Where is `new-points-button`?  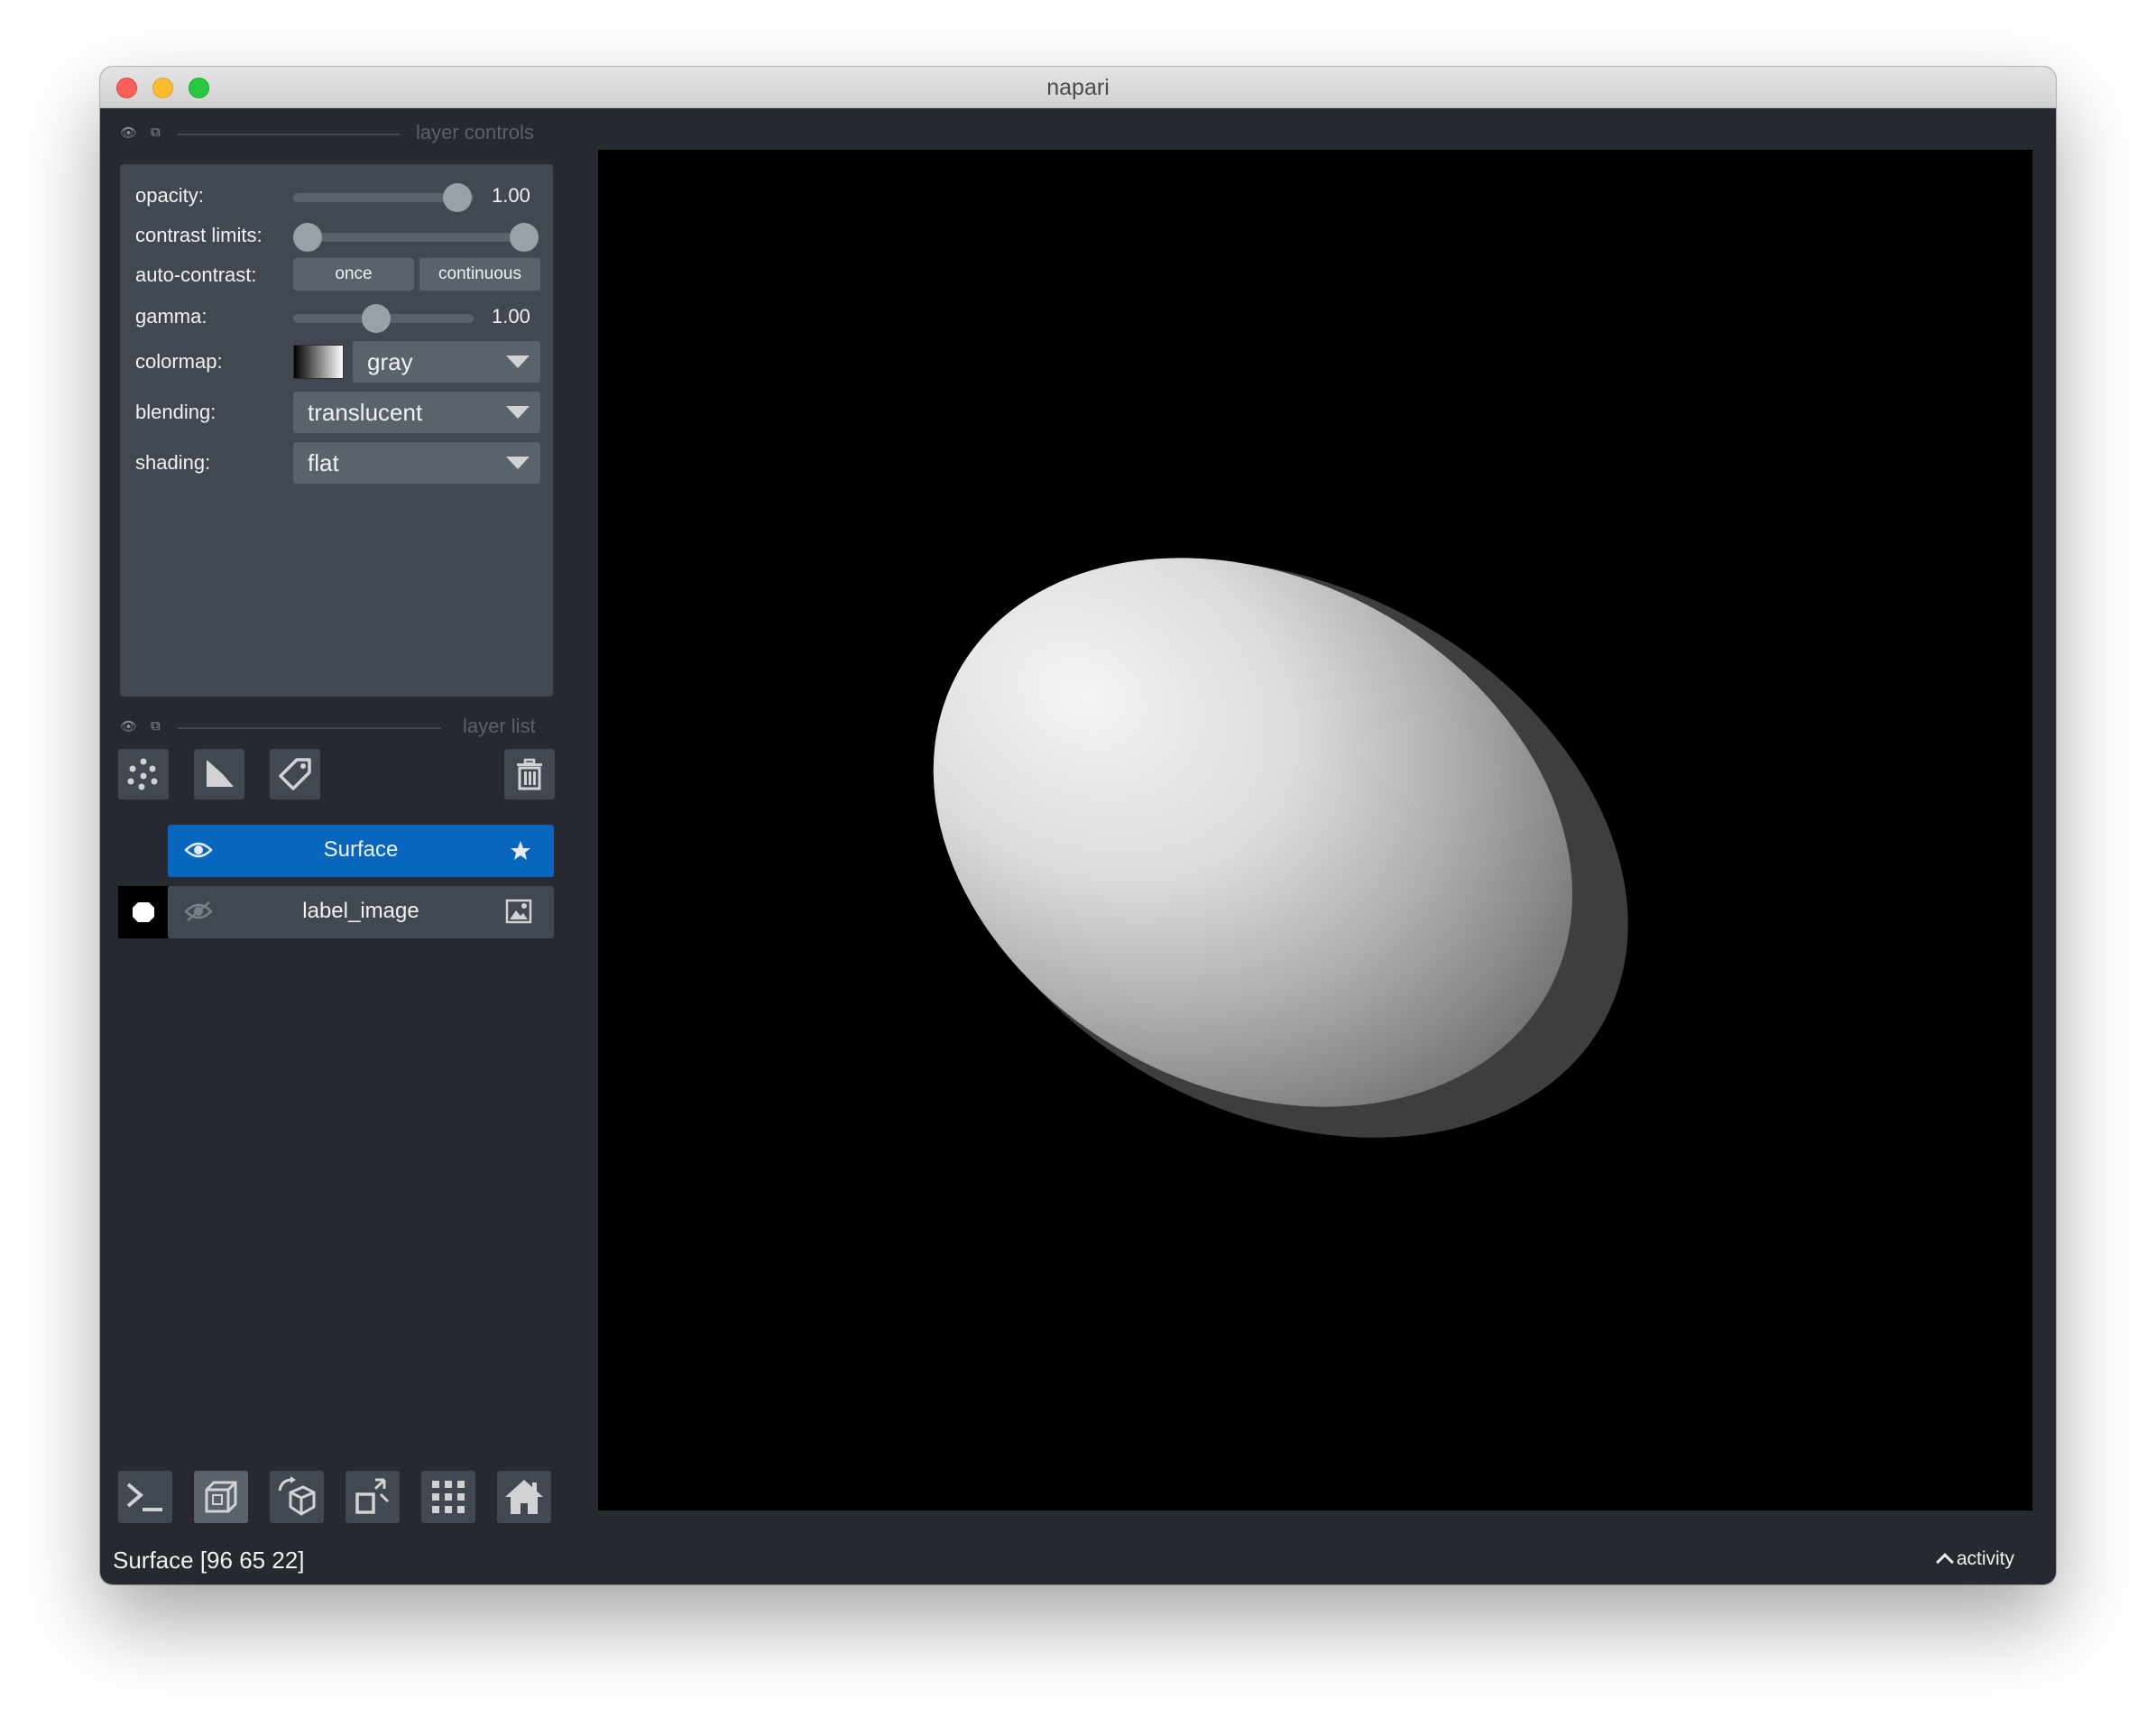 new-points-button is located at coordinates (143, 774).